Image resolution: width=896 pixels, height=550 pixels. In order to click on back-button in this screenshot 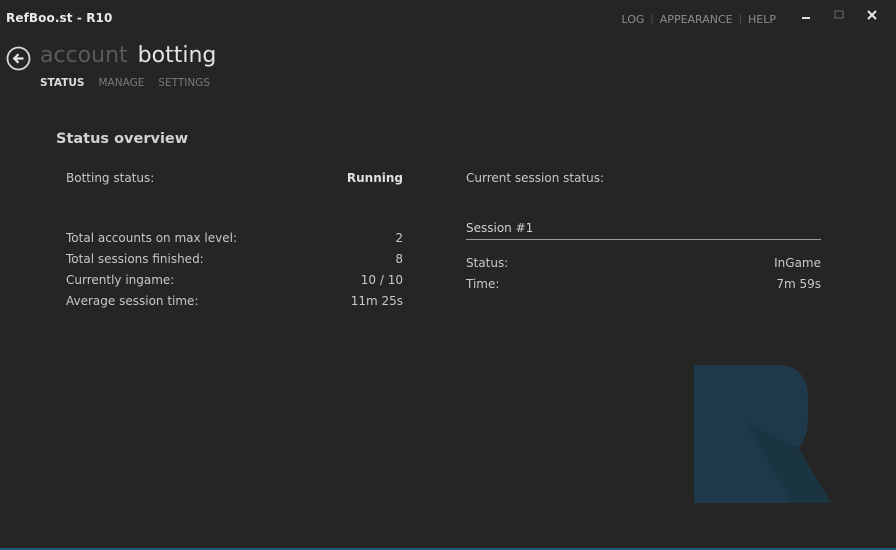, I will do `click(18, 58)`.